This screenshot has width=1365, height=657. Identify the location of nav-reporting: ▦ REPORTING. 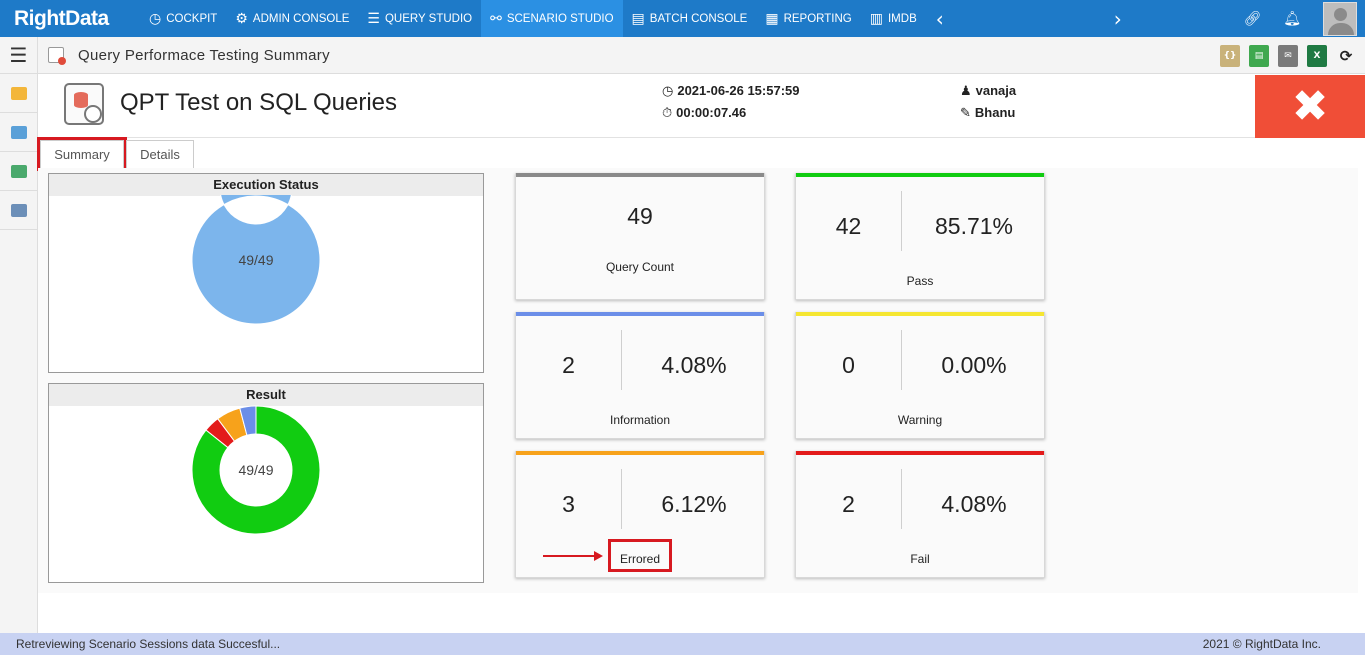
(808, 18).